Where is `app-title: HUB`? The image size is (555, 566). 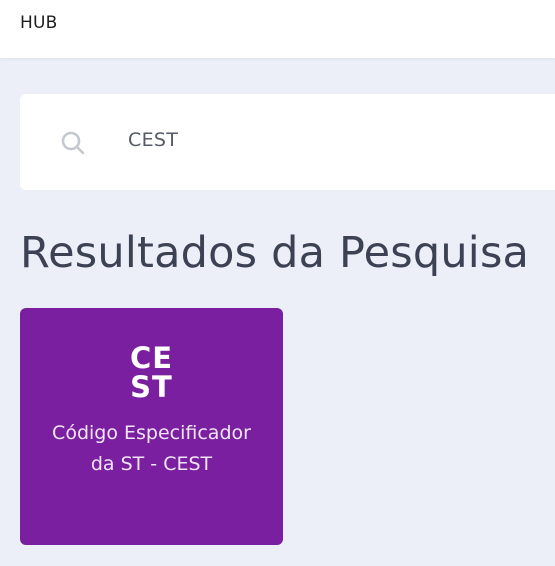
app-title: HUB is located at coordinates (39, 23).